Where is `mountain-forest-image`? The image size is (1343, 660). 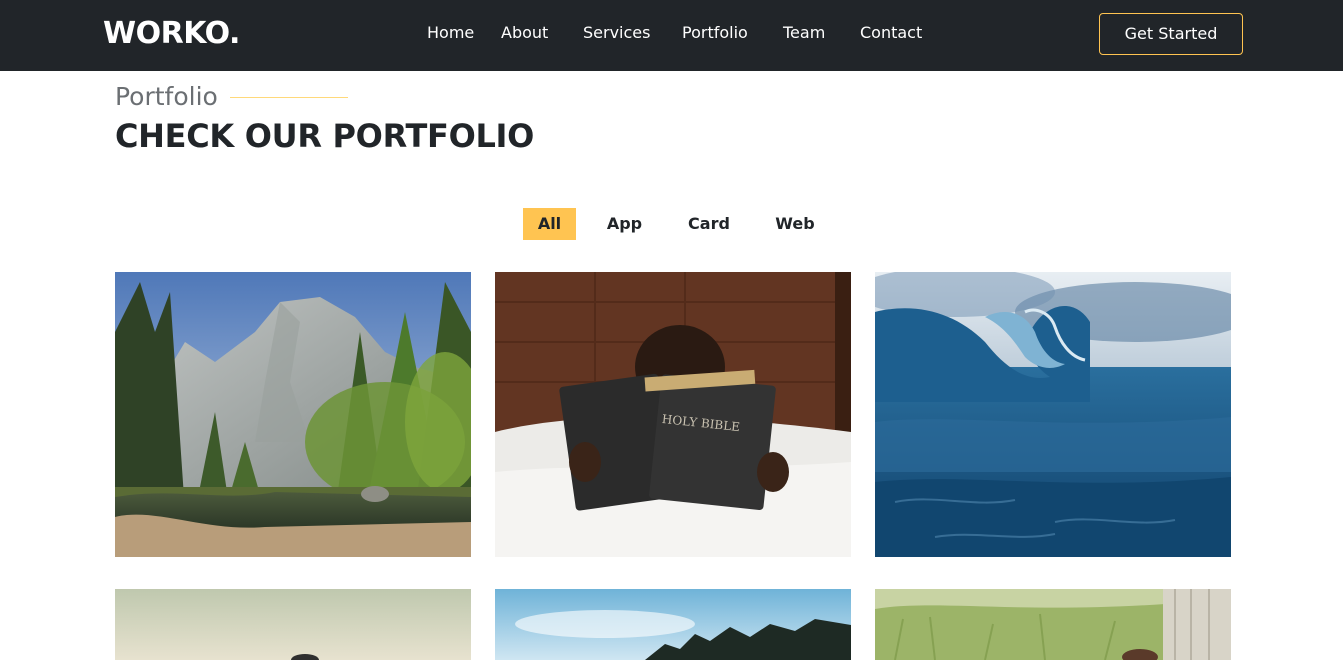 mountain-forest-image is located at coordinates (293, 414).